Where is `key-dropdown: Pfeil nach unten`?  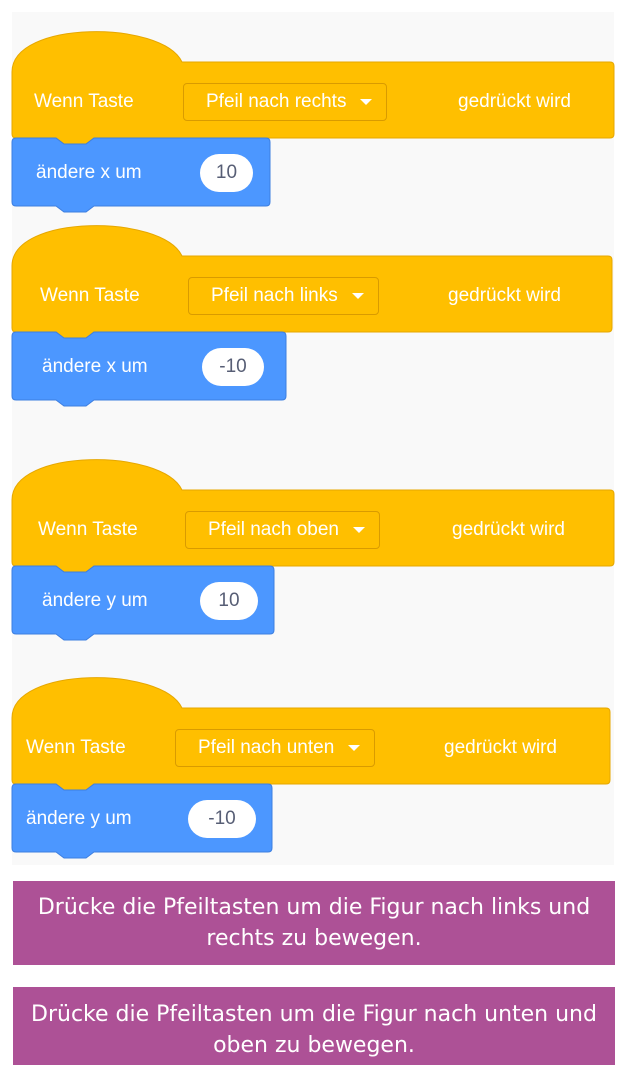
key-dropdown: Pfeil nach unten is located at coordinates (275, 748).